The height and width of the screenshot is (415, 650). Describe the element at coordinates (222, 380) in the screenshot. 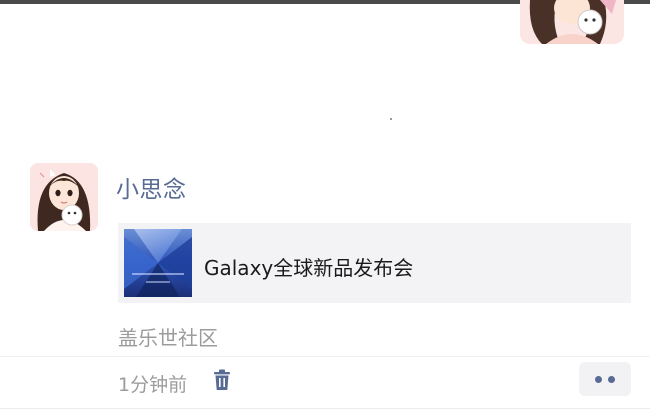

I see `trash-icon` at that location.